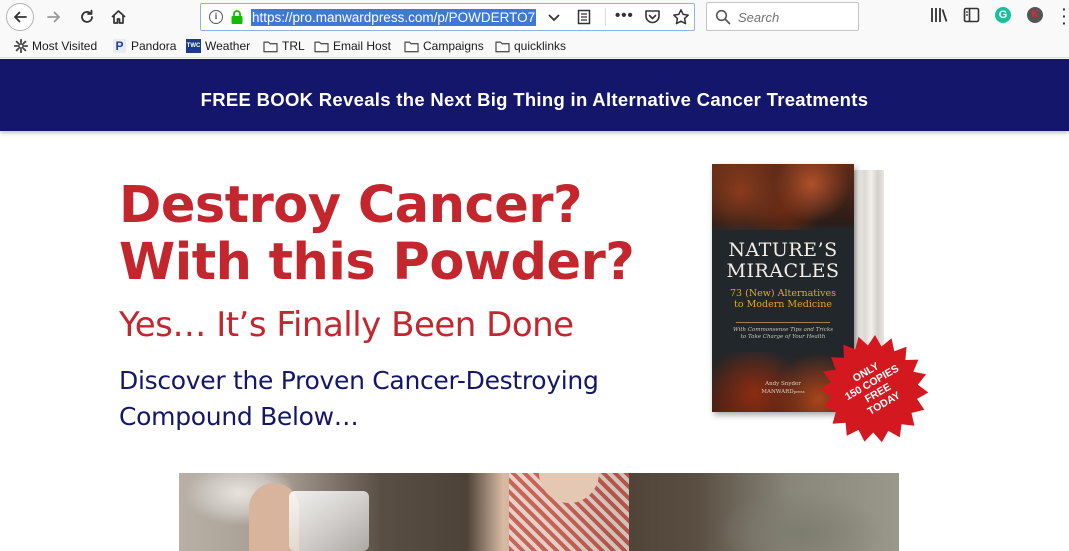 The width and height of the screenshot is (1069, 551). Describe the element at coordinates (783, 322) in the screenshot. I see `divider` at that location.